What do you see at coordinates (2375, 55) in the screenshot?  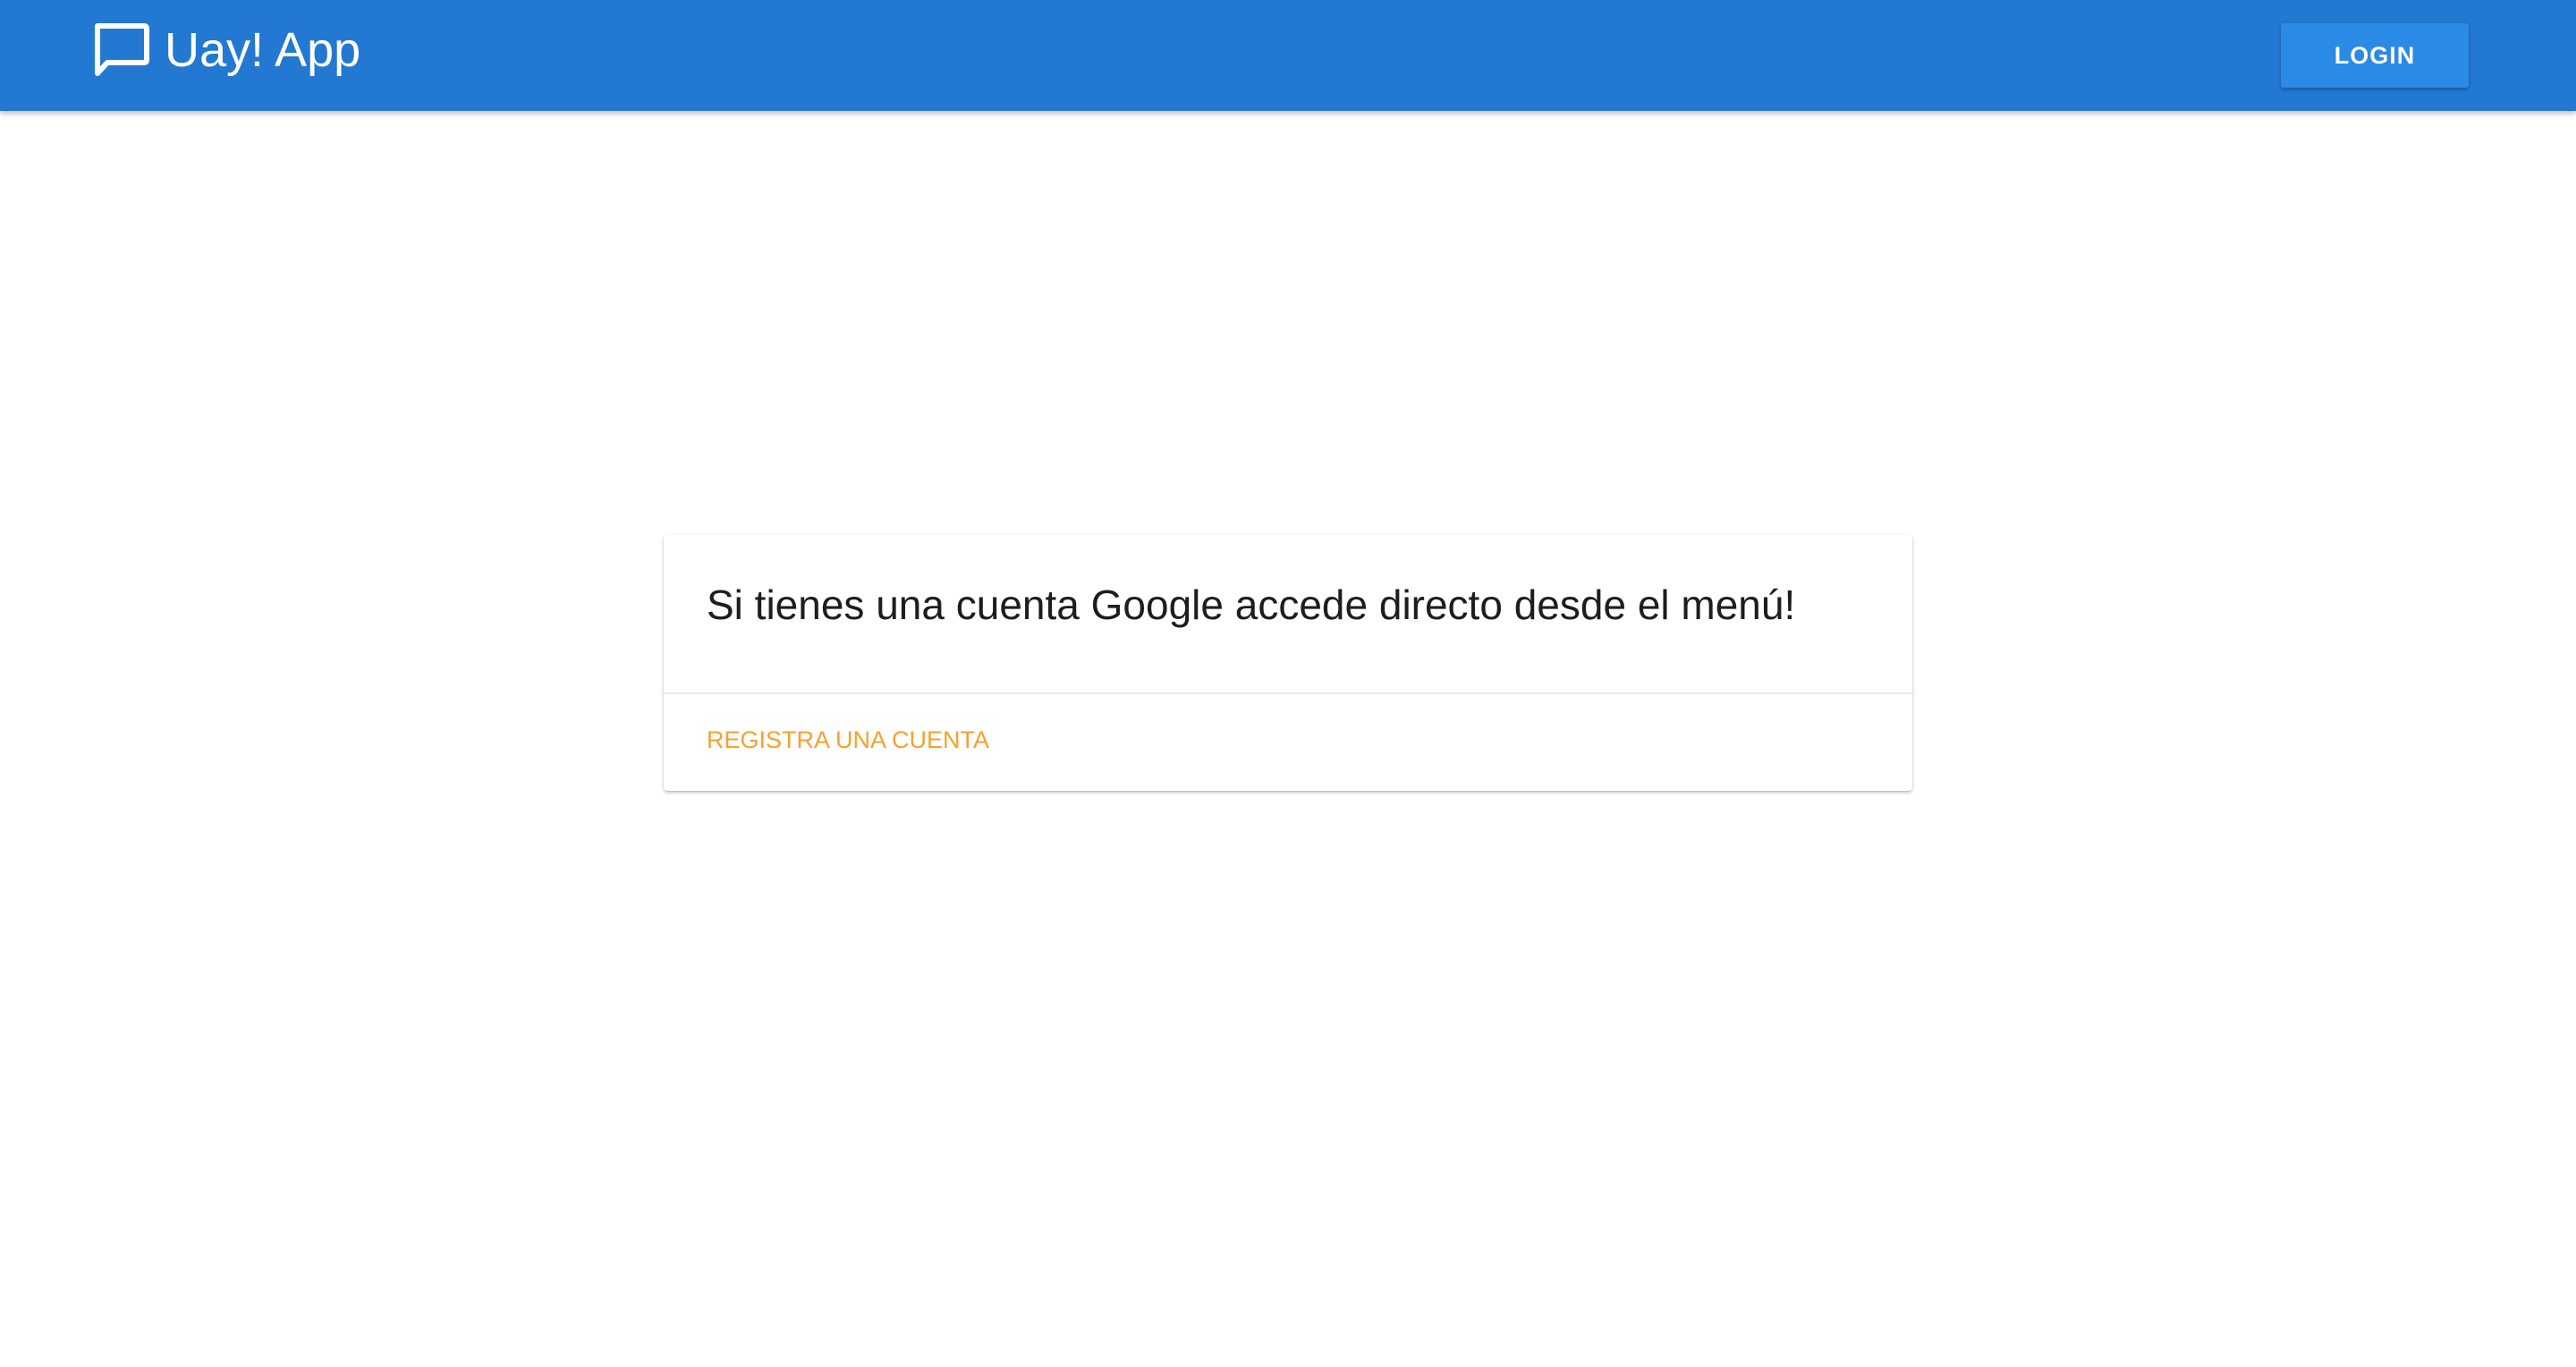 I see `login-button: LOGIN` at bounding box center [2375, 55].